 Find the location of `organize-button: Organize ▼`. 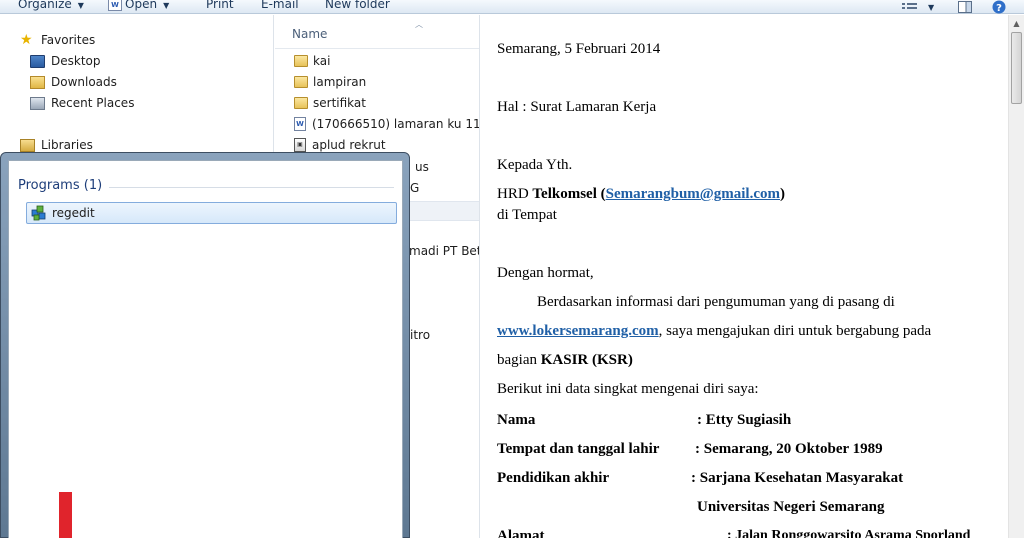

organize-button: Organize ▼ is located at coordinates (51, 5).